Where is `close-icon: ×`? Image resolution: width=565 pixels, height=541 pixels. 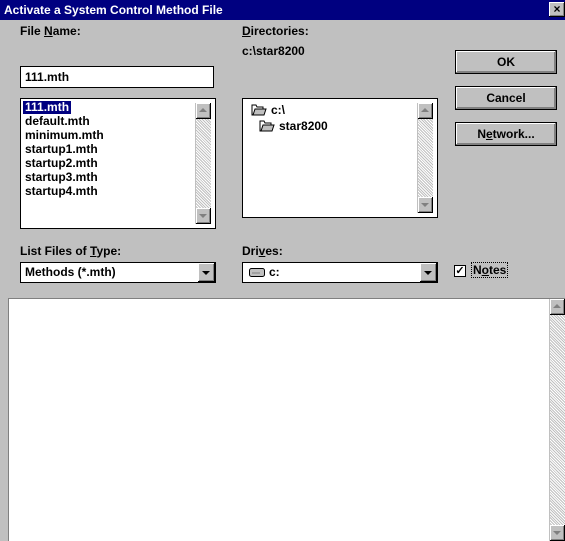 close-icon: × is located at coordinates (557, 9).